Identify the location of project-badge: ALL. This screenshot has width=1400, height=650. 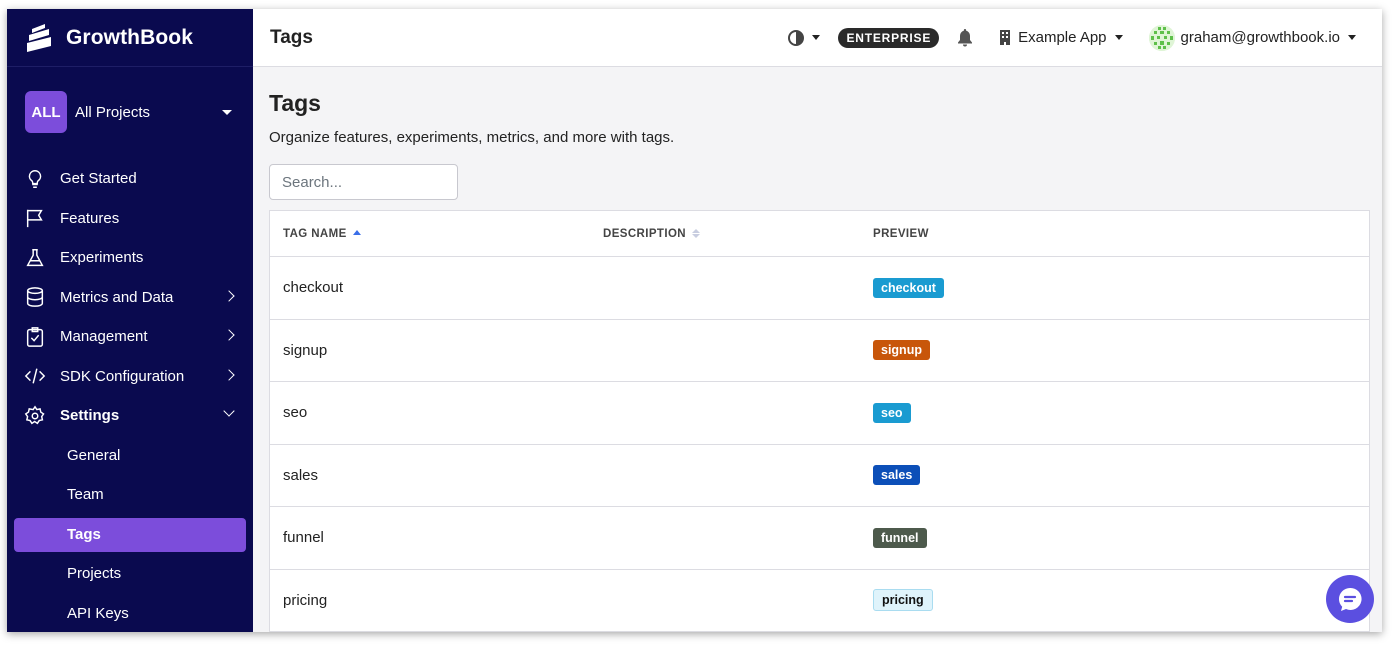
(46, 112).